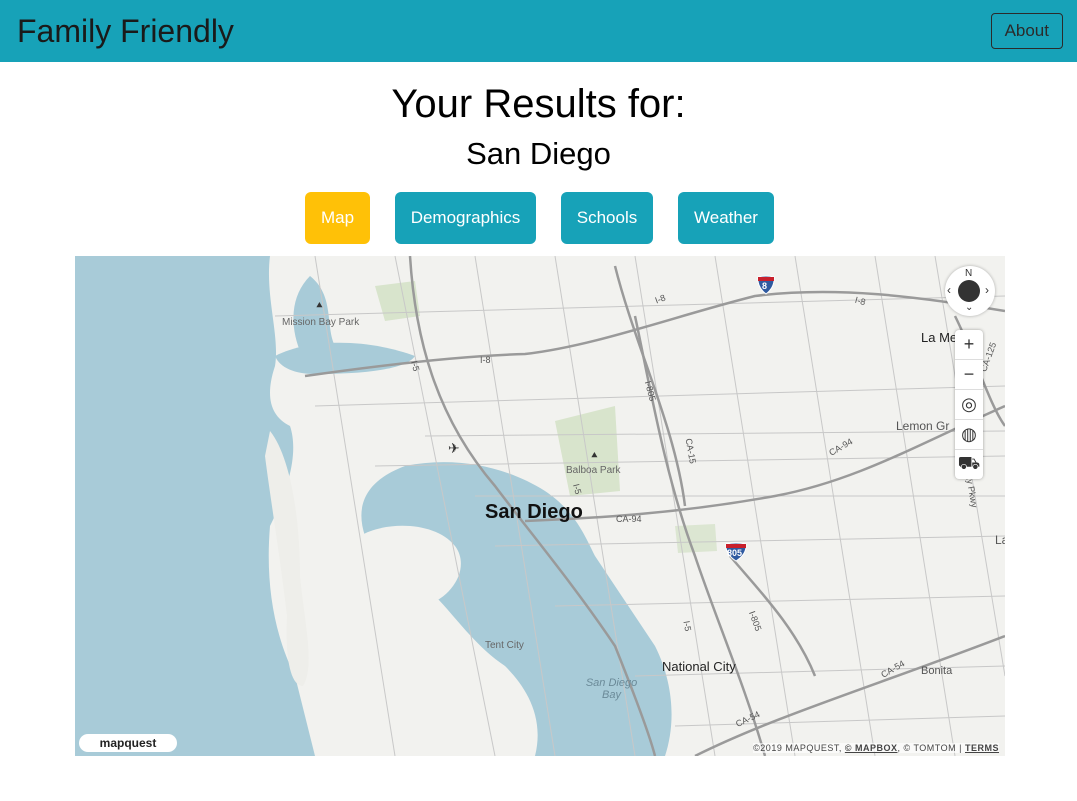 Image resolution: width=1077 pixels, height=801 pixels. Describe the element at coordinates (726, 218) in the screenshot. I see `tab-weather: Weather` at that location.